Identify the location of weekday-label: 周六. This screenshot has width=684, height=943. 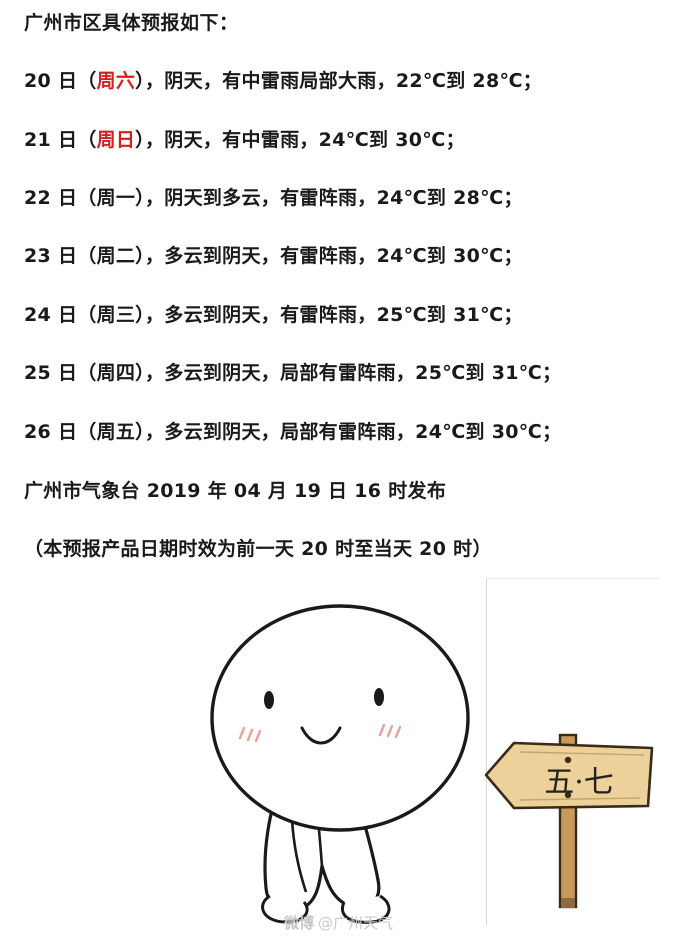
(116, 81).